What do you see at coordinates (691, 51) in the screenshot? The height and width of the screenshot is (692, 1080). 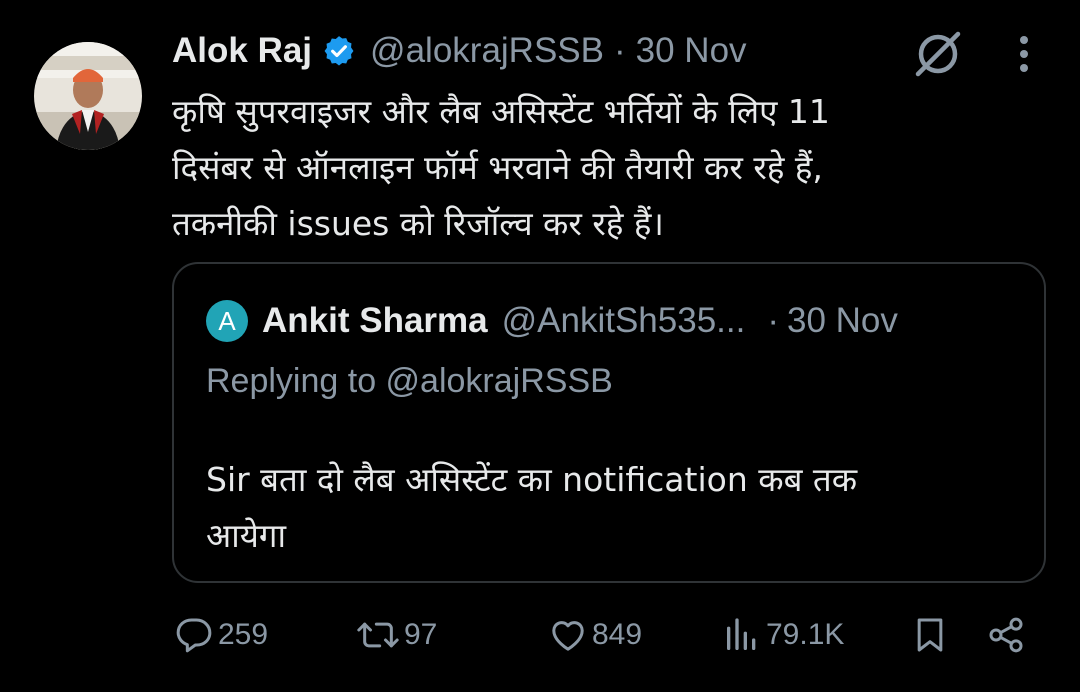 I see `tweet-date: 30 Nov` at bounding box center [691, 51].